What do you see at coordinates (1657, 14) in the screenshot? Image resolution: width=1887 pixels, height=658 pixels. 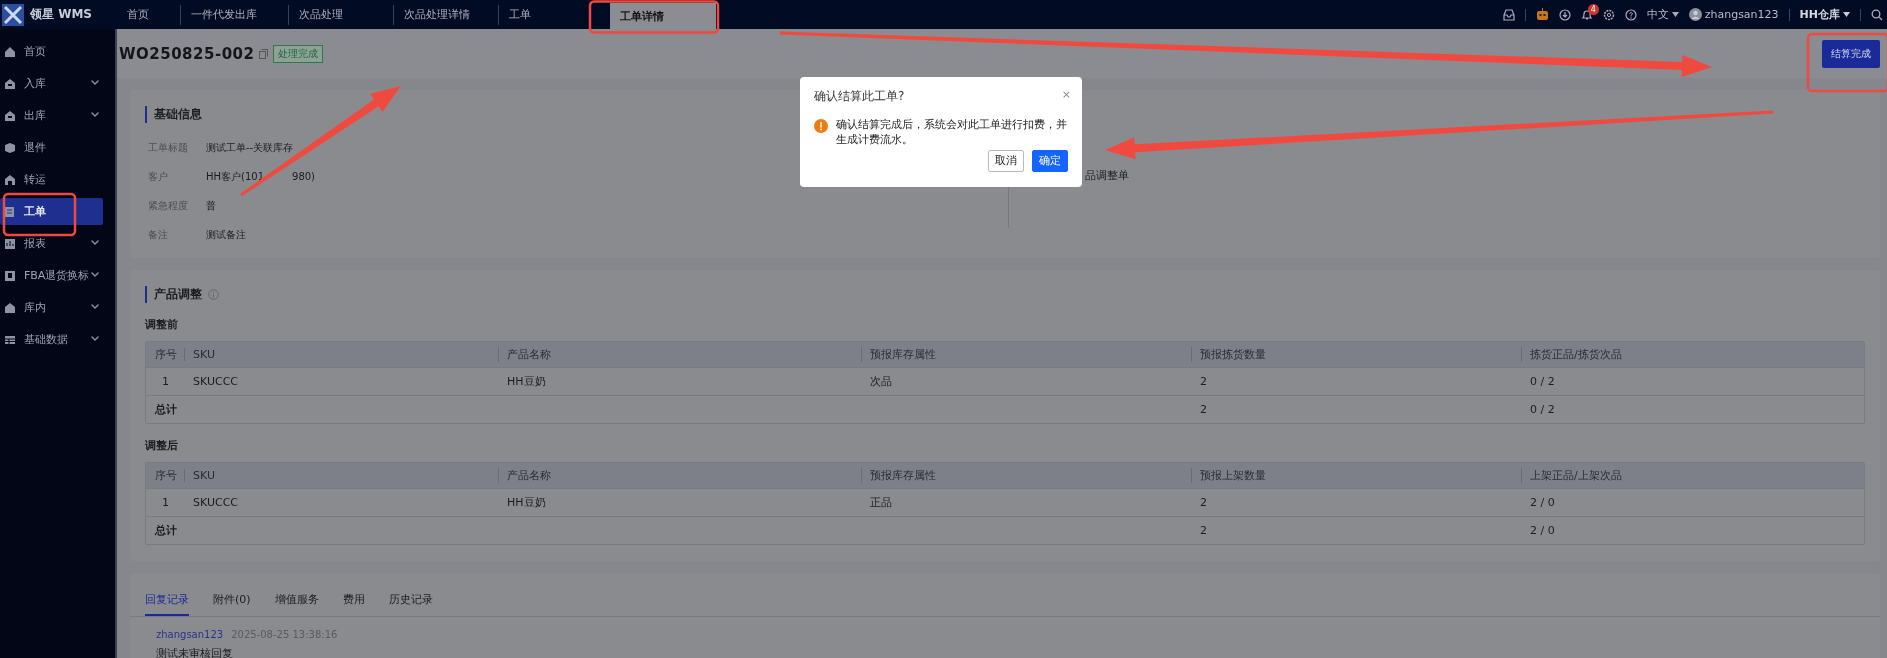 I see `language-selector: 中文` at bounding box center [1657, 14].